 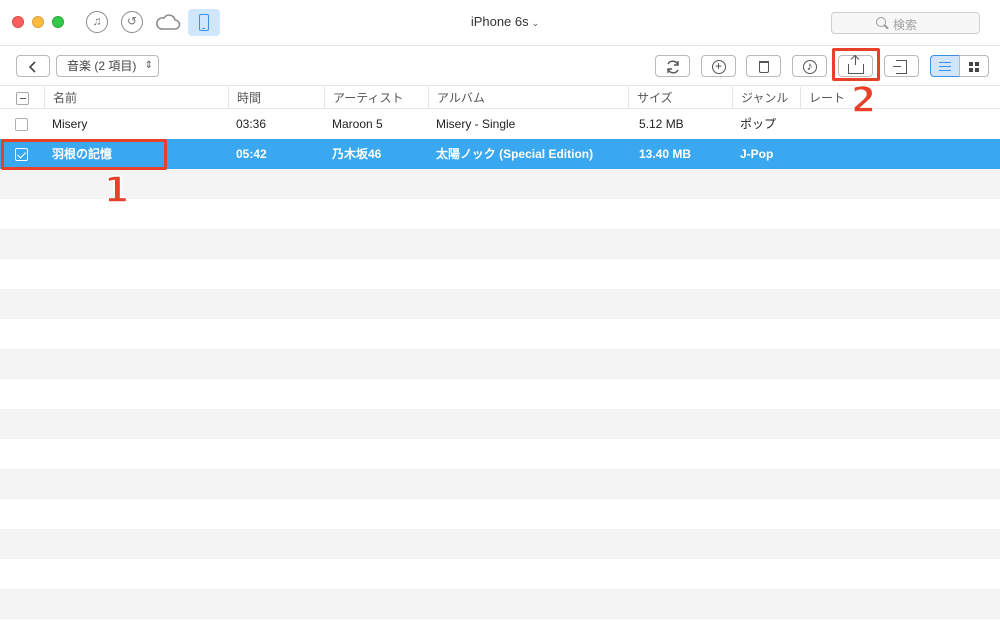 I want to click on annotation-number-2: 2, so click(x=863, y=100).